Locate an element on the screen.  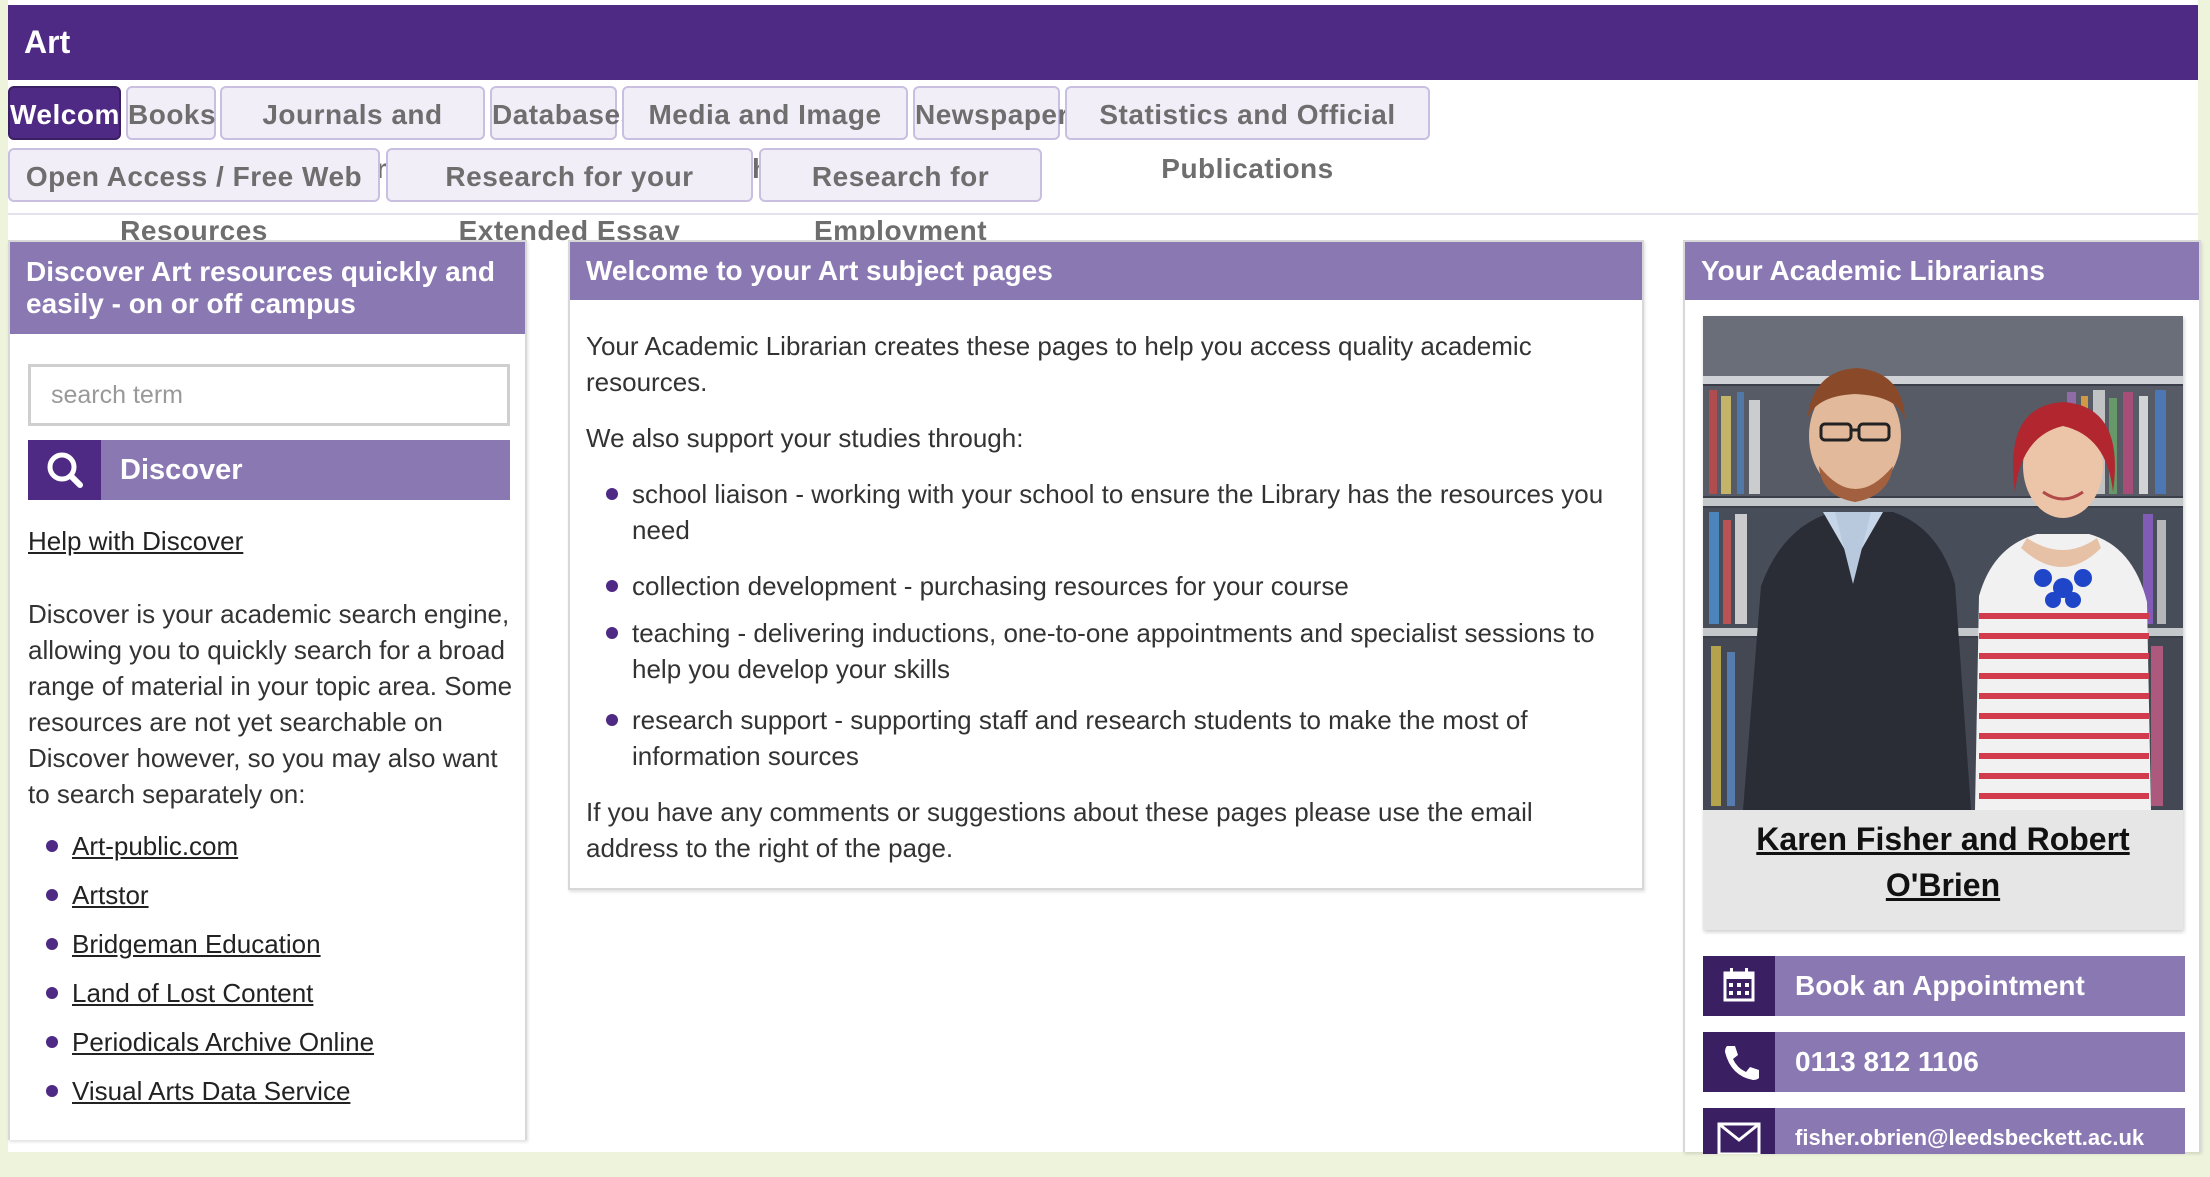
discover-button-label: Discover is located at coordinates (181, 470).